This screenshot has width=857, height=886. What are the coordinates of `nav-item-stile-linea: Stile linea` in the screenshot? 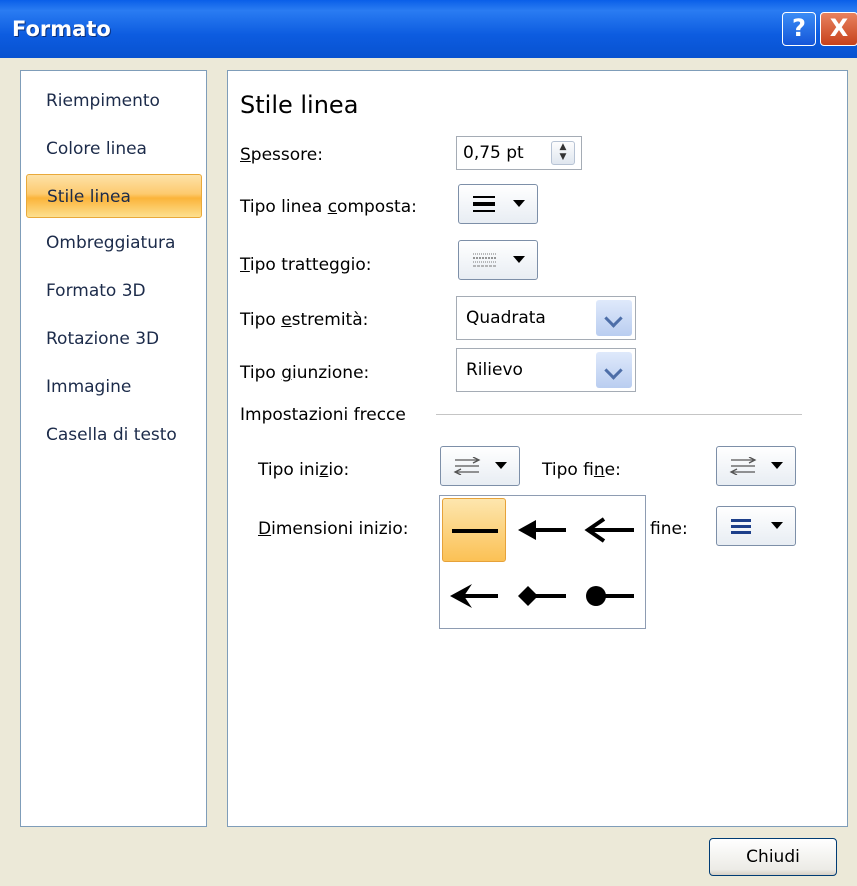 It's located at (114, 196).